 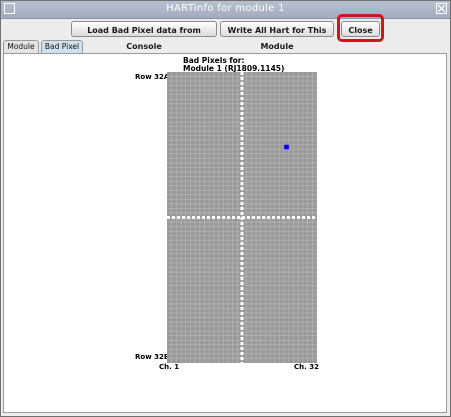 What do you see at coordinates (360, 28) in the screenshot?
I see `close-button-highlight` at bounding box center [360, 28].